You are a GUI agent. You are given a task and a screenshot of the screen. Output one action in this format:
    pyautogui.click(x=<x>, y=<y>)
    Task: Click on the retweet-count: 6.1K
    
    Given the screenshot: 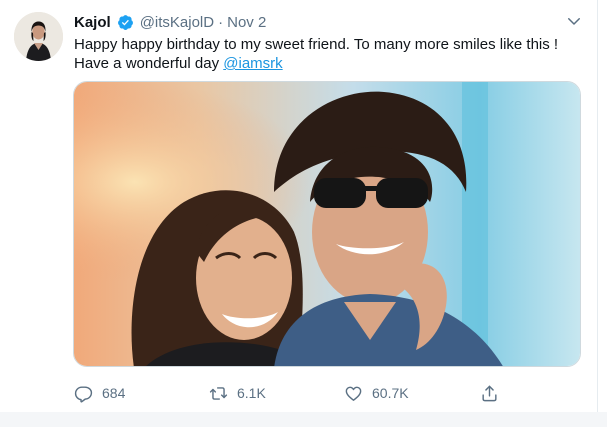 What is the action you would take?
    pyautogui.click(x=251, y=393)
    